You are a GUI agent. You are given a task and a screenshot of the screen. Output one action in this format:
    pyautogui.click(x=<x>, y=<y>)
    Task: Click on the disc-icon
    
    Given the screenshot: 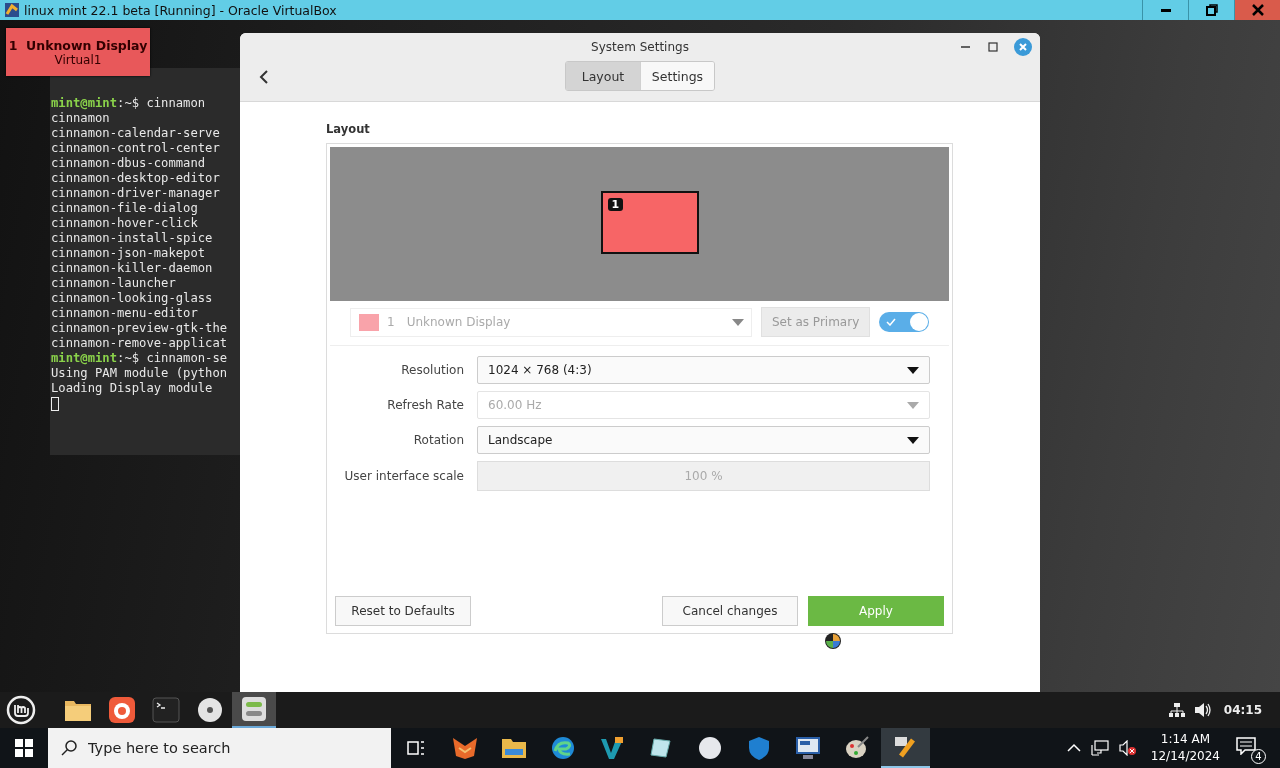 What is the action you would take?
    pyautogui.click(x=210, y=710)
    